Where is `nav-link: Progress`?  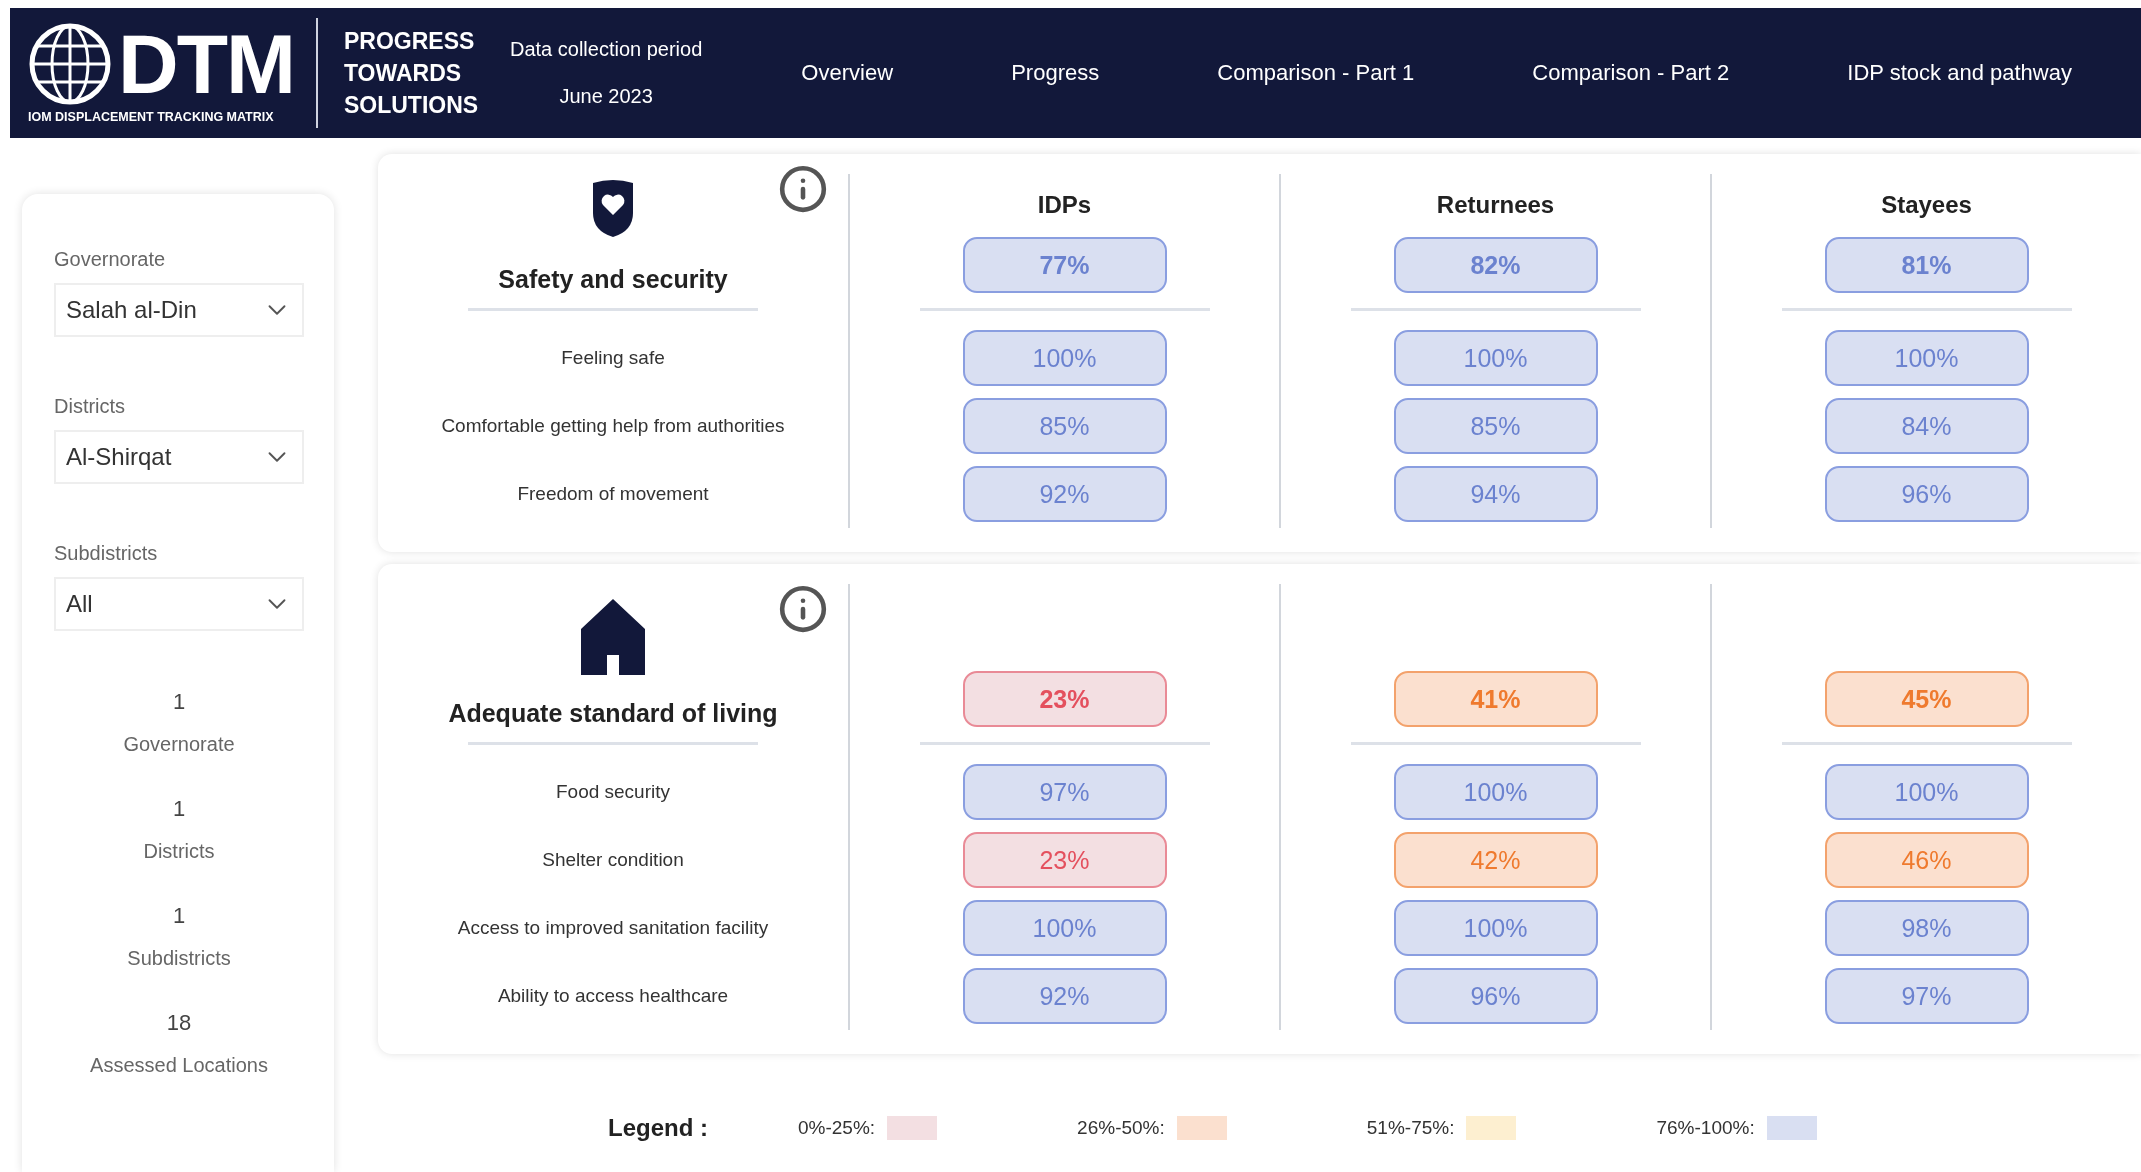
nav-link: Progress is located at coordinates (1055, 73).